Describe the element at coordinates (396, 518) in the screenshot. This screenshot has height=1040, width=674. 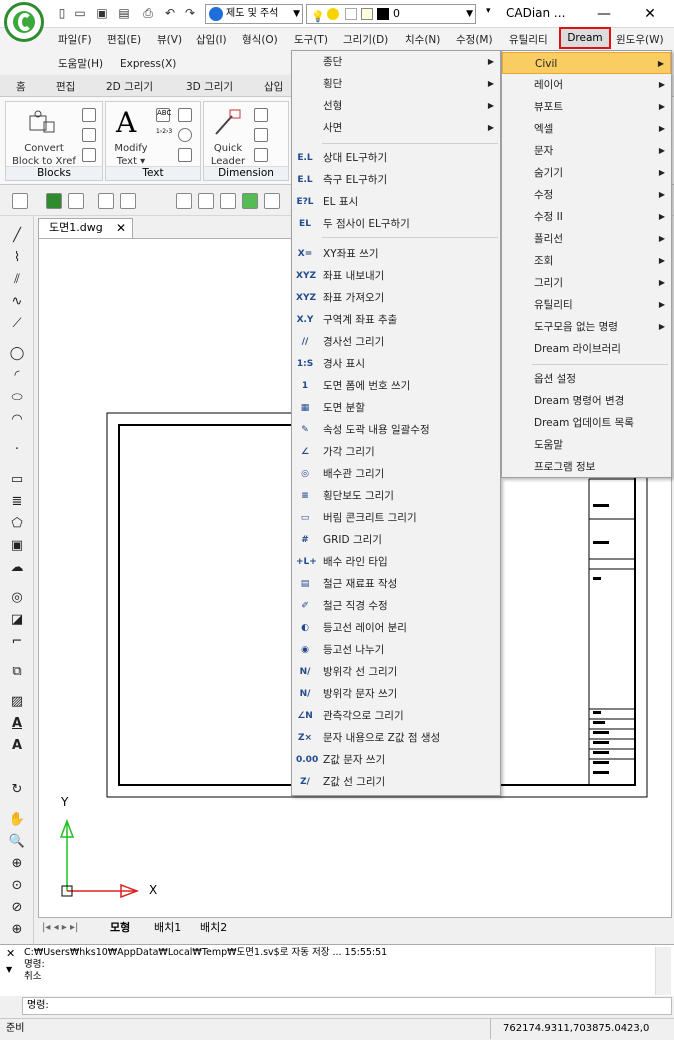
I see `dropdown-item: ▭ 버림 콘크리트 그리기` at that location.